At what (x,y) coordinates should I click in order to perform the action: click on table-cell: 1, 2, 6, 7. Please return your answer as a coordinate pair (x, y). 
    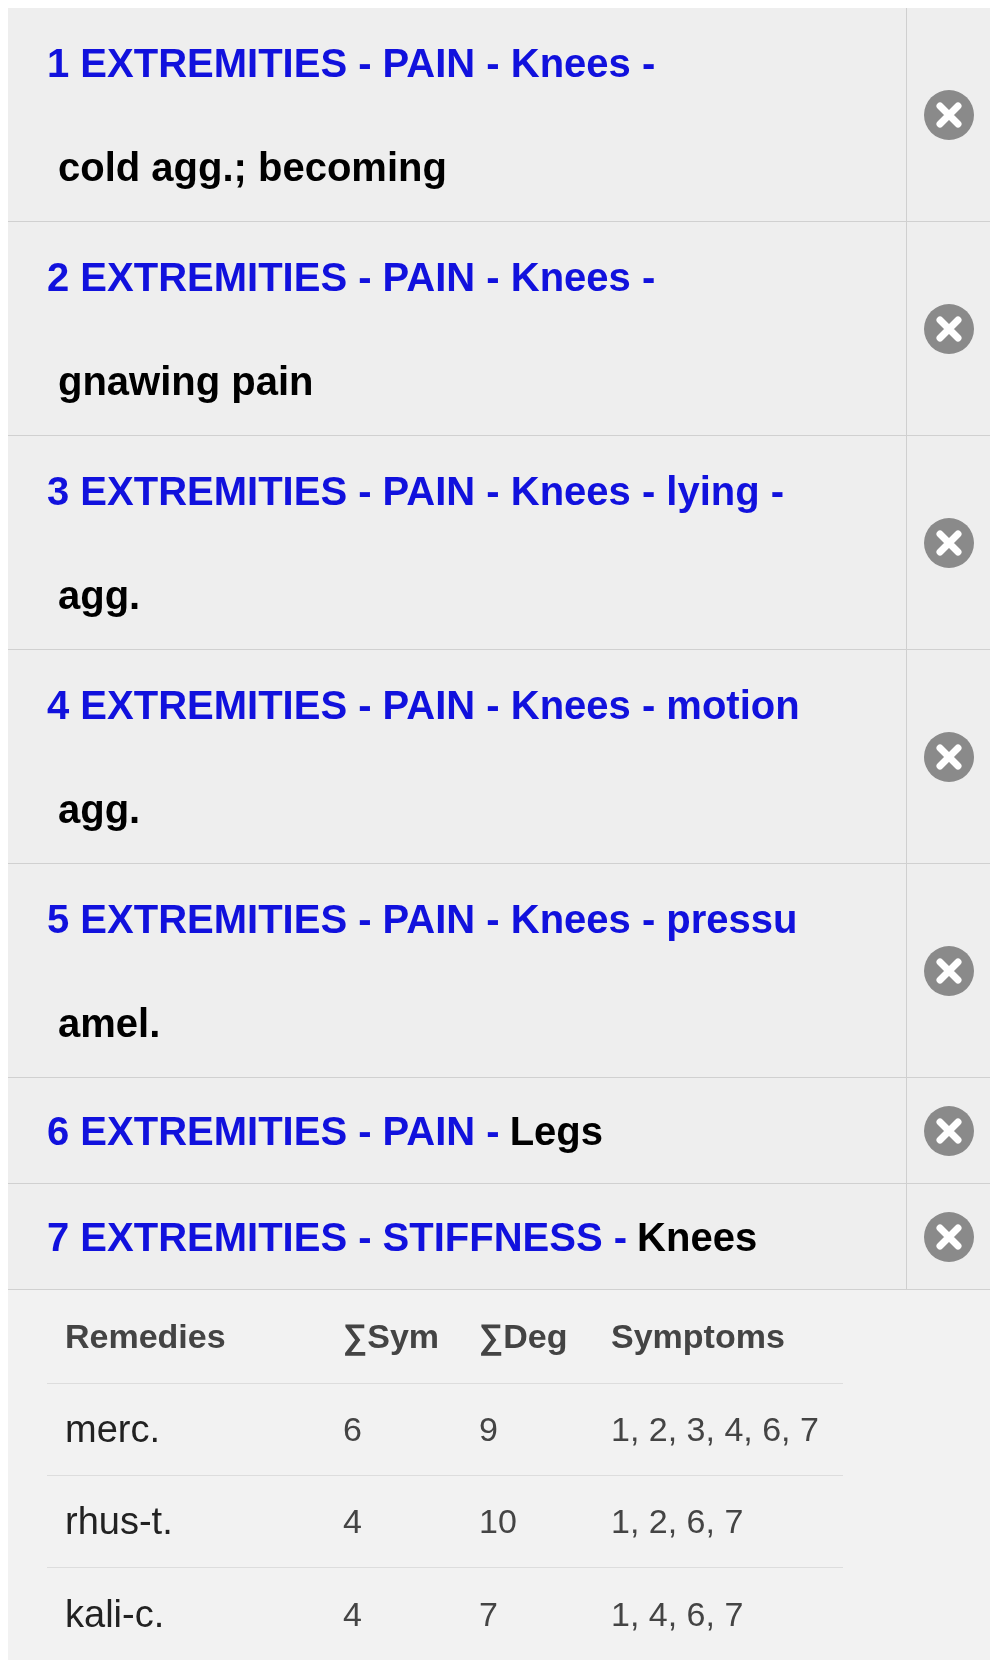
    Looking at the image, I should click on (677, 1521).